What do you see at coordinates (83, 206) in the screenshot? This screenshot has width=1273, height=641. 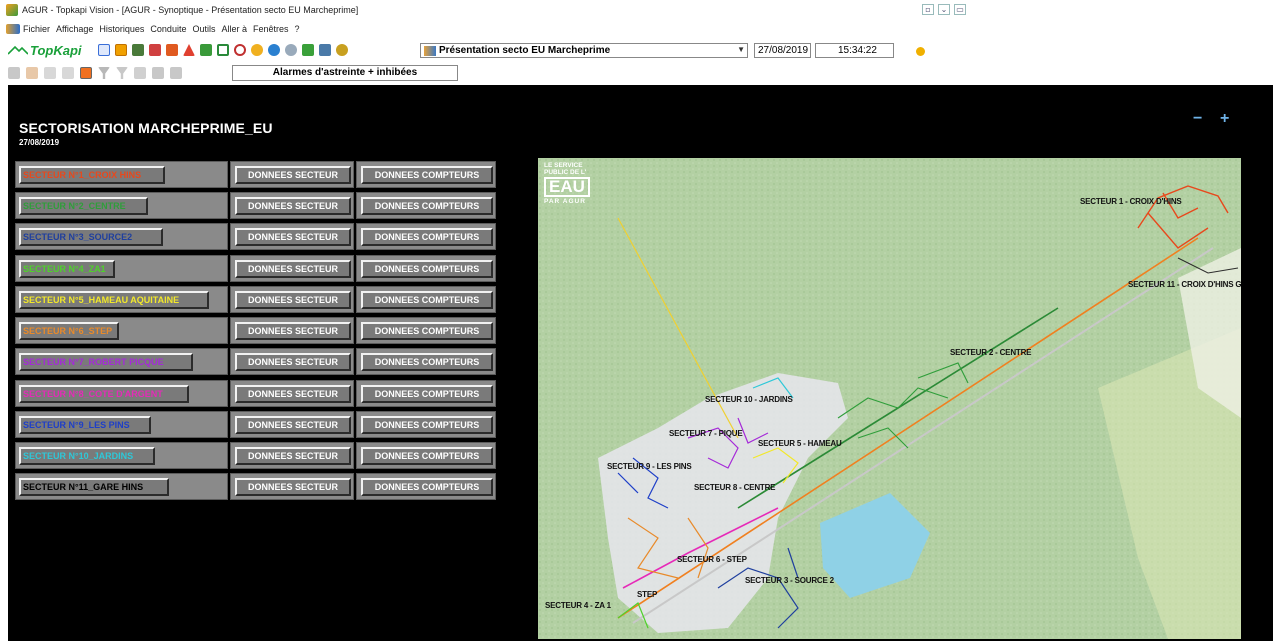 I see `sector-button-2: SECTEUR N°2_CENTRE` at bounding box center [83, 206].